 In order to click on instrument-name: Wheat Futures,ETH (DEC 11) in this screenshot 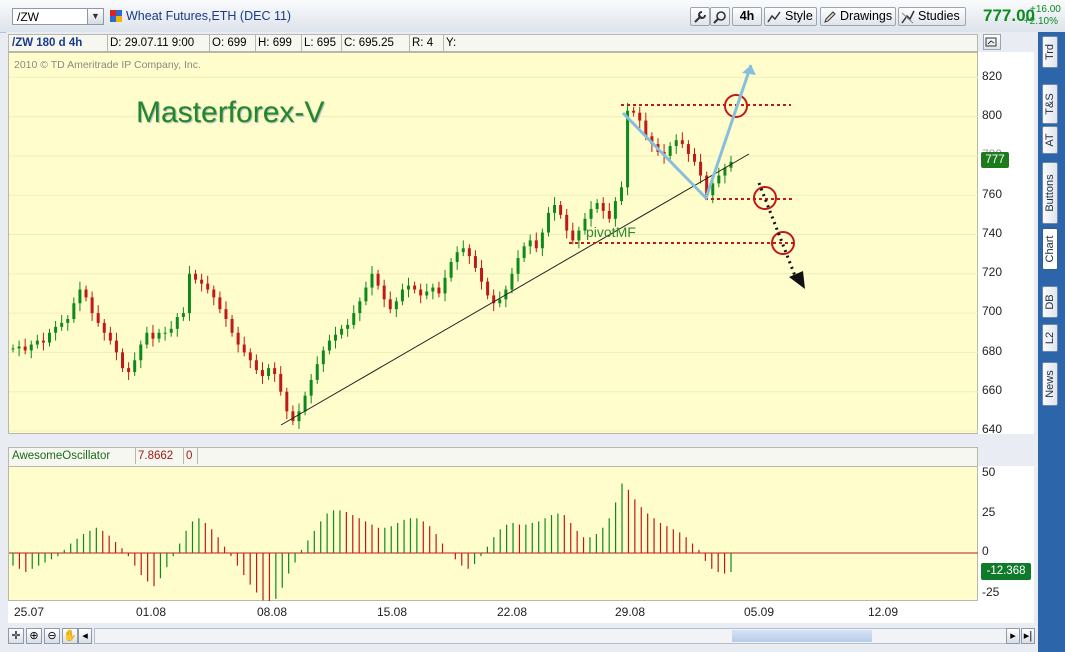, I will do `click(209, 16)`.